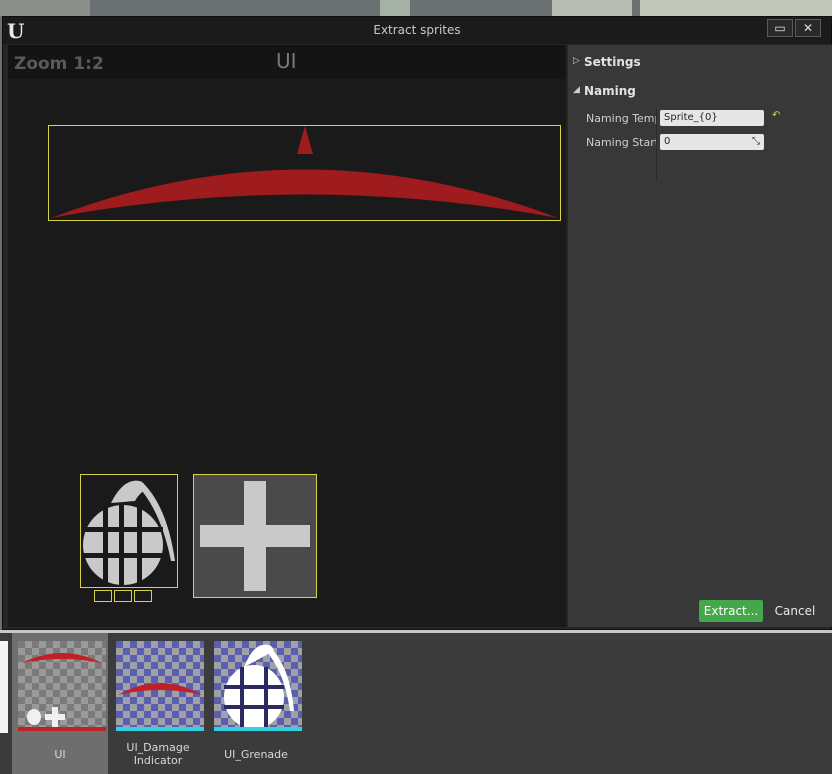 The width and height of the screenshot is (832, 774). I want to click on asset-tile-ui-grenade: UI_Grenade, so click(256, 703).